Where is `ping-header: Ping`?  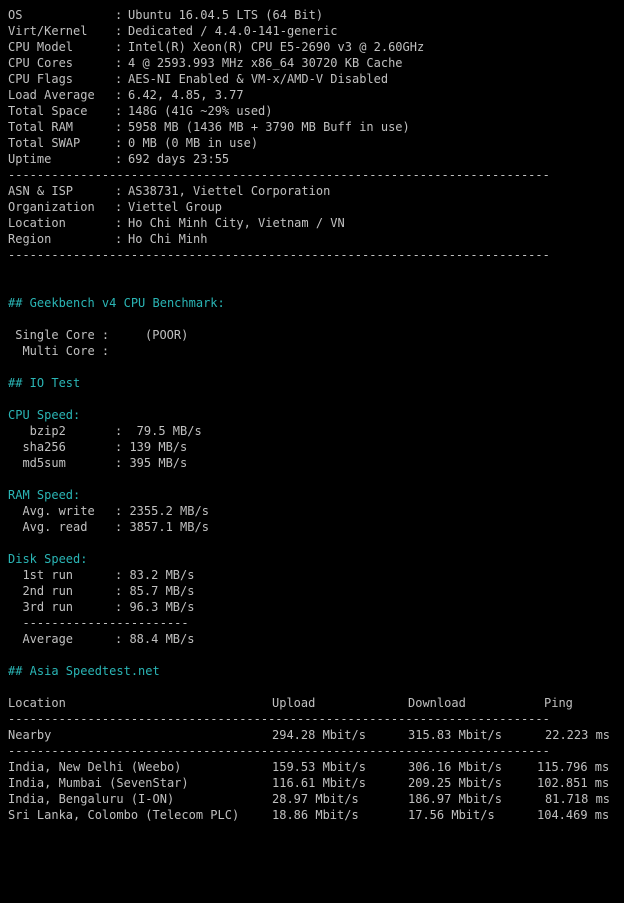
ping-header: Ping is located at coordinates (558, 703).